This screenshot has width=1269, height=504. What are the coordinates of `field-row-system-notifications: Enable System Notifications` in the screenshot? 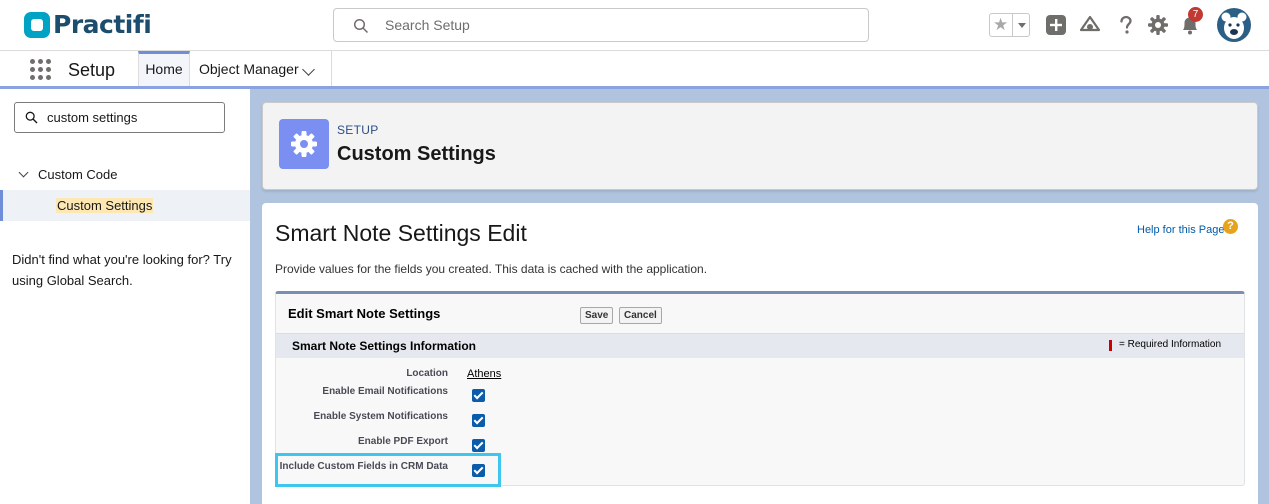 It's located at (760, 422).